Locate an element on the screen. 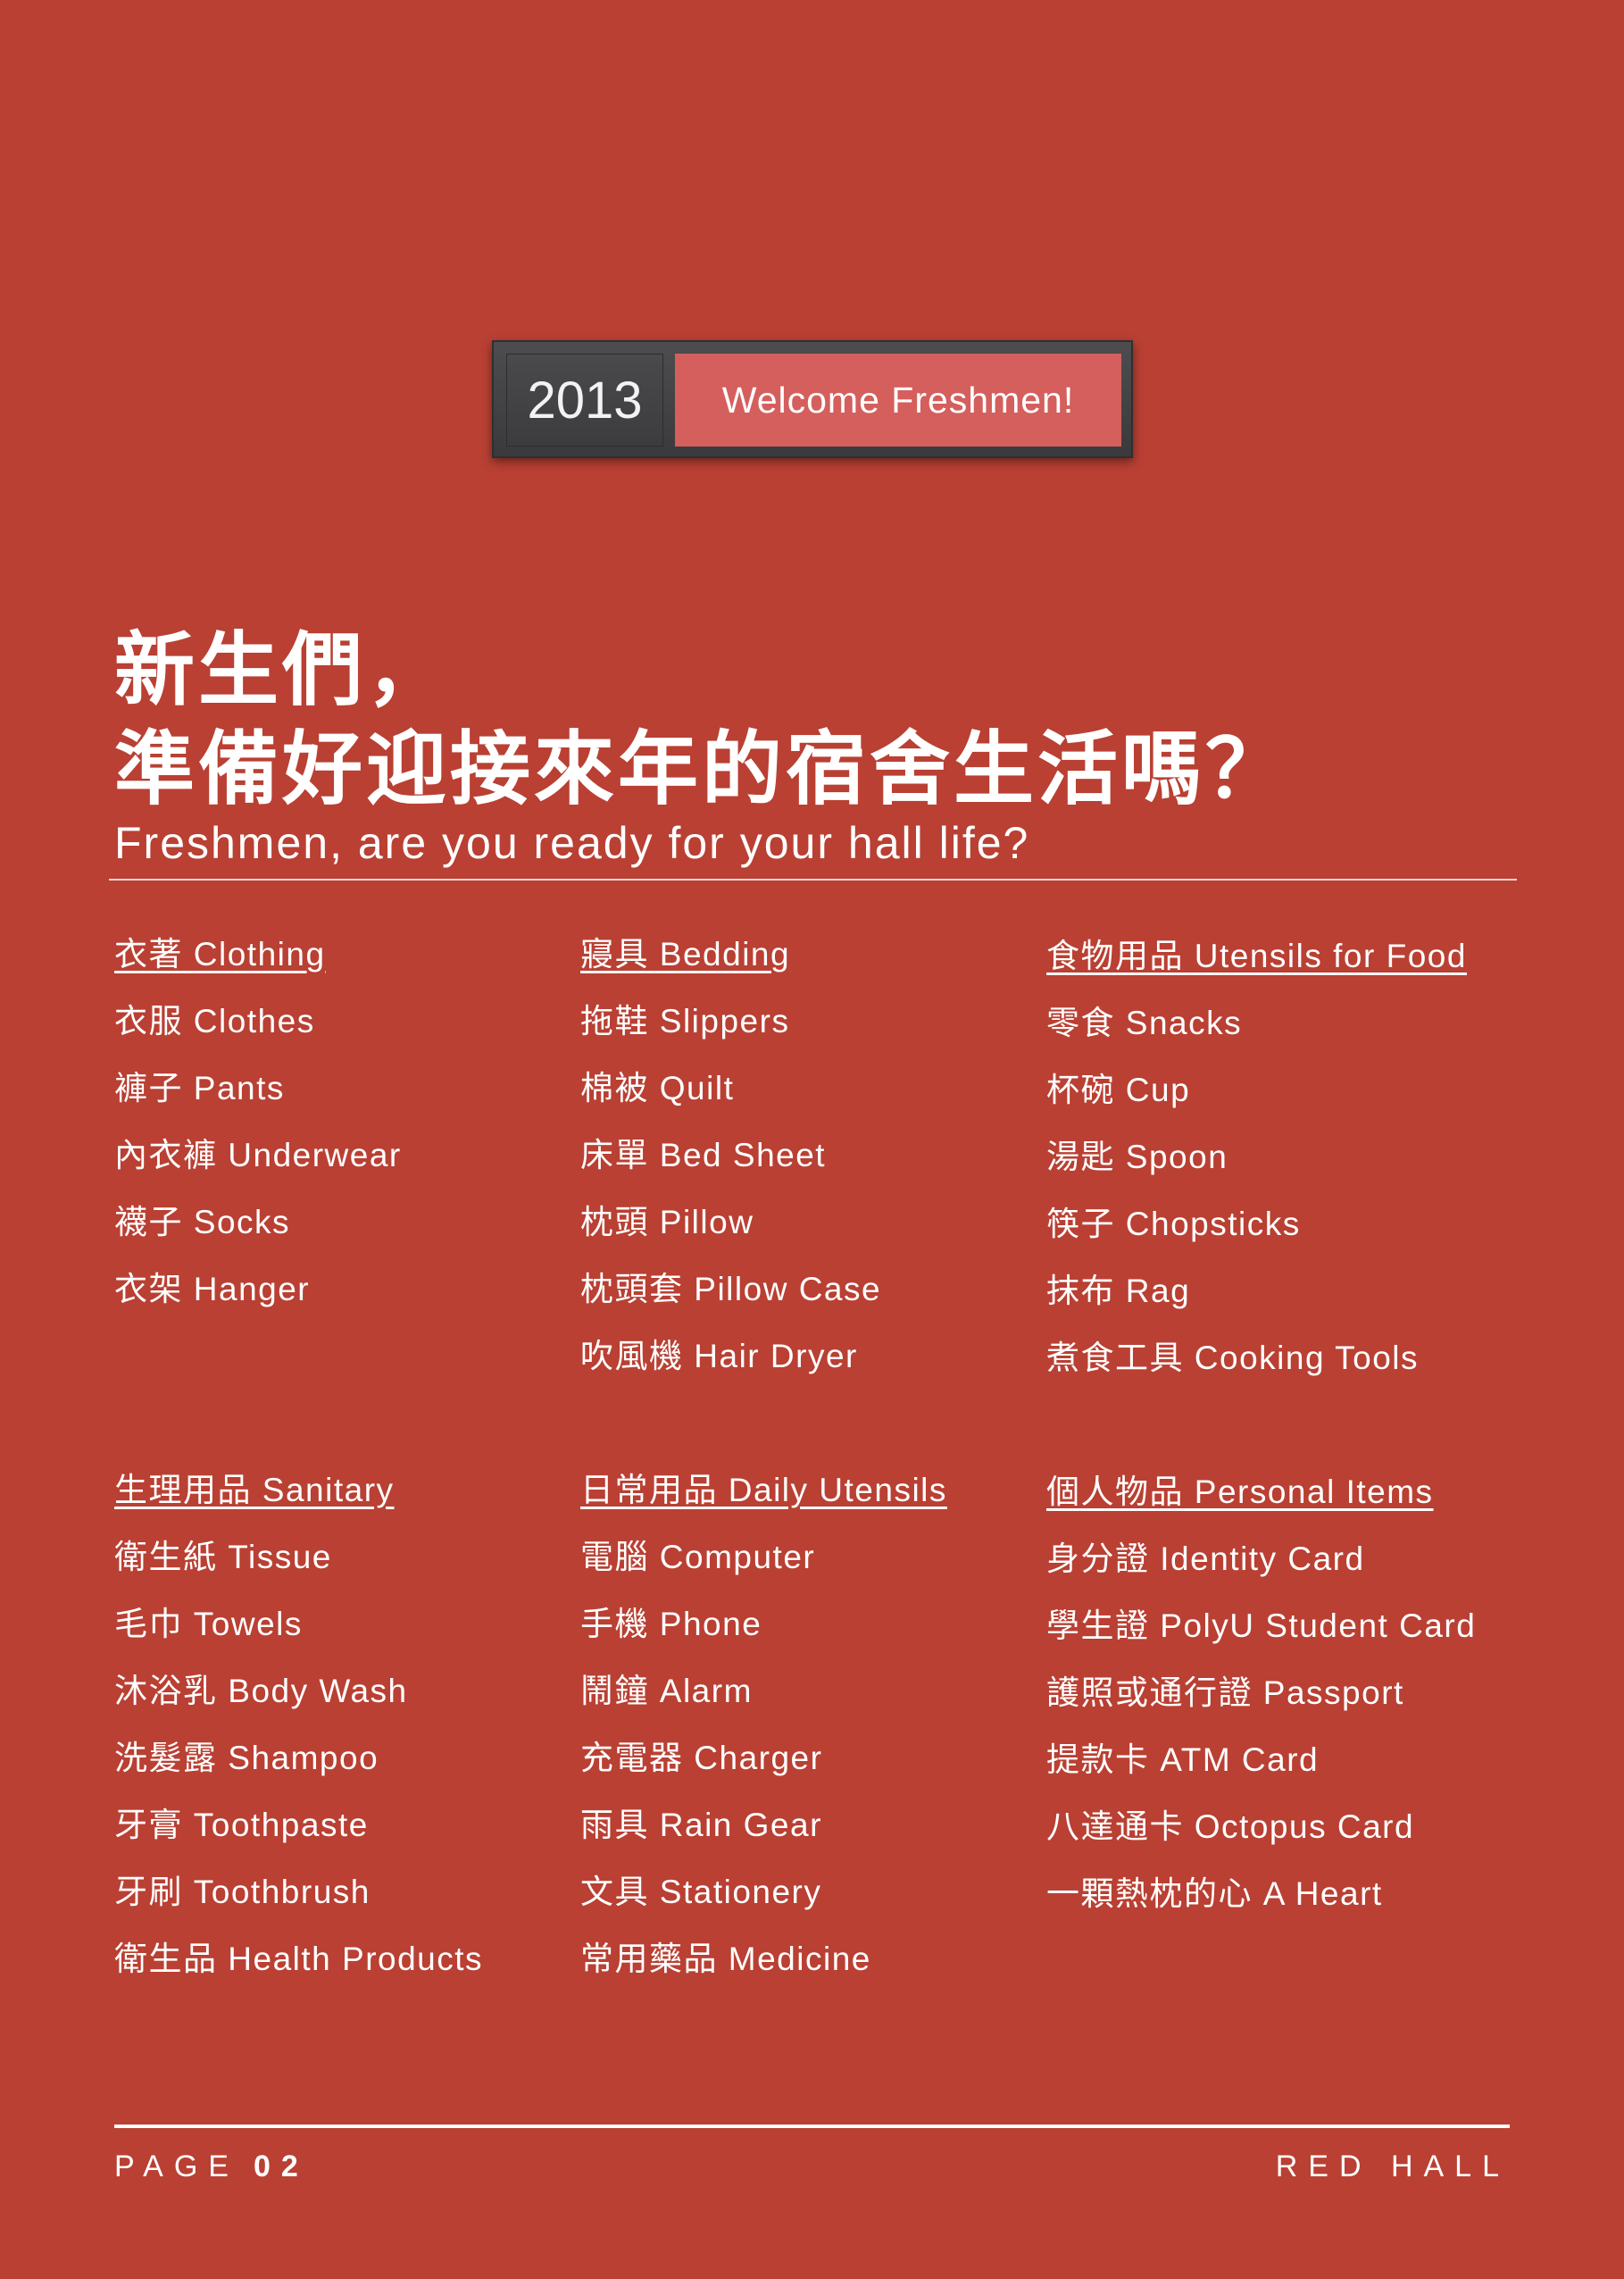 The image size is (1624, 2279). list-item: 提款卡 ATM Card is located at coordinates (1183, 1759).